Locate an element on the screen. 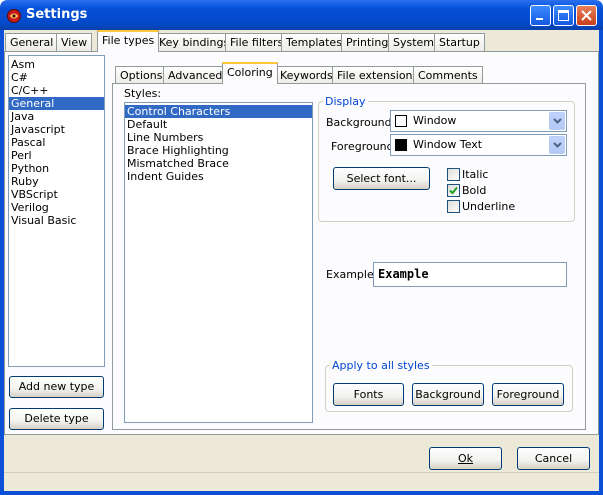 The height and width of the screenshot is (495, 603). tab-general: General is located at coordinates (32, 42).